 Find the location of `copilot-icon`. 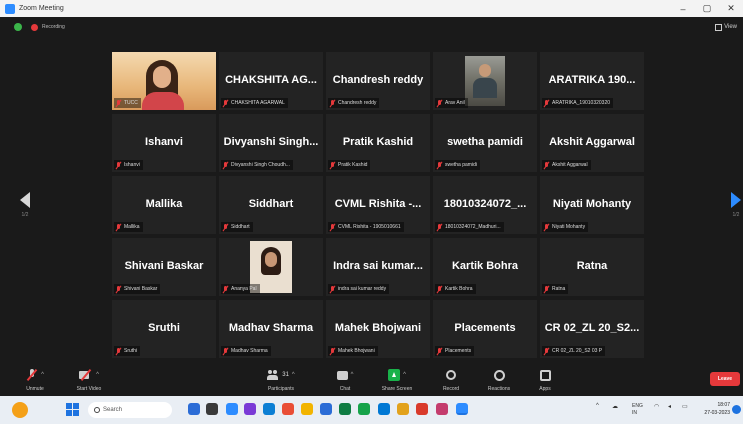

copilot-icon is located at coordinates (194, 409).